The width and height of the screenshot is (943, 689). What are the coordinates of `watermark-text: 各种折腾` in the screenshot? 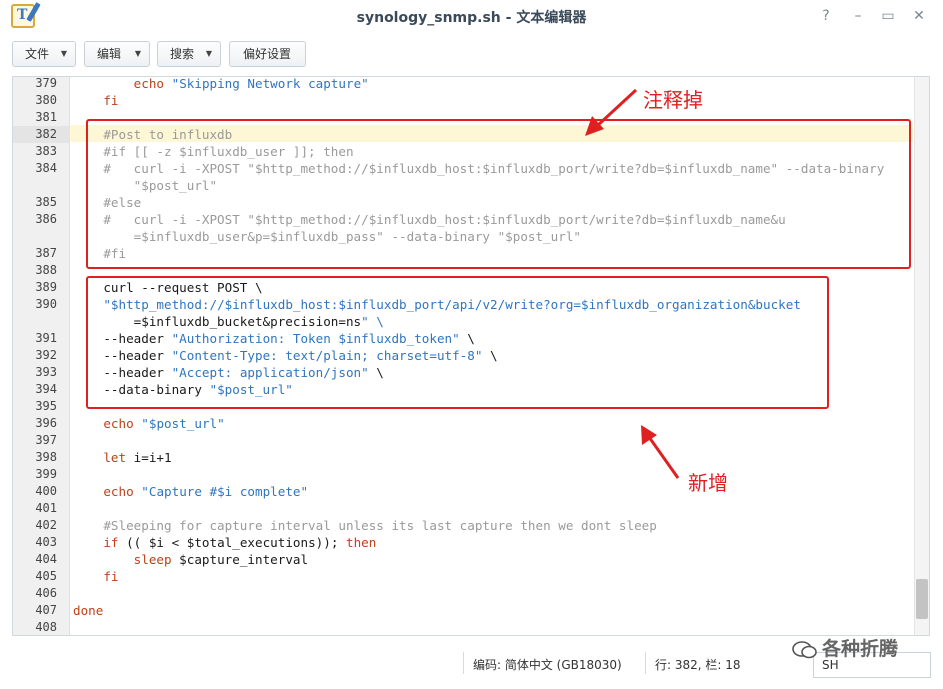 It's located at (860, 649).